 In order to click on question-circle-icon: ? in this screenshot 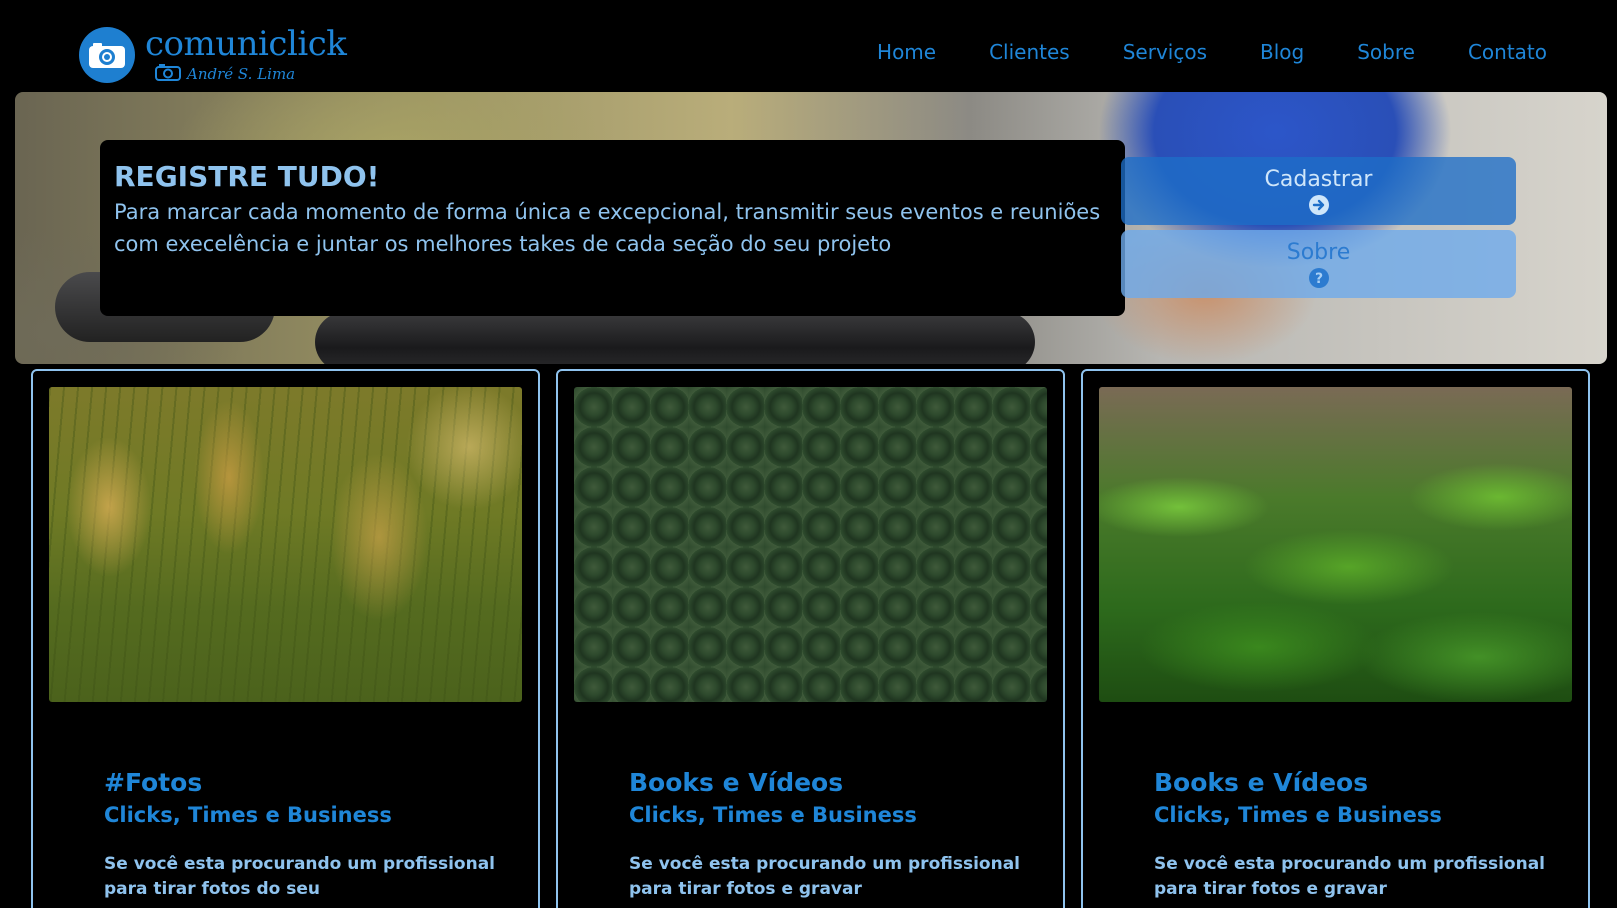, I will do `click(1318, 280)`.